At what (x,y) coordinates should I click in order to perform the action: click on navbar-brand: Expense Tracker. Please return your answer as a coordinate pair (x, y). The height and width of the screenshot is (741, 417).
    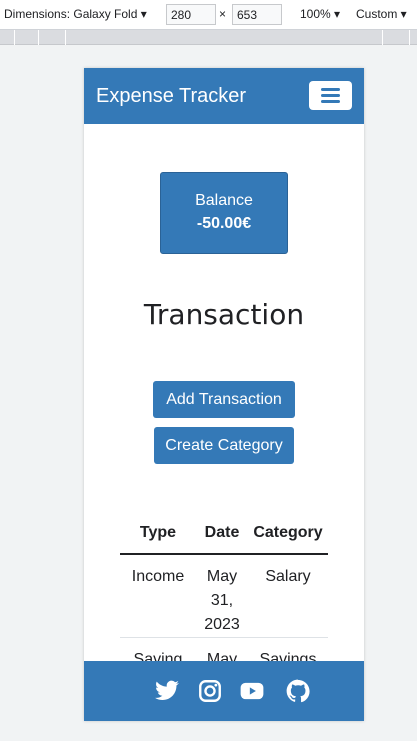
    Looking at the image, I should click on (171, 96).